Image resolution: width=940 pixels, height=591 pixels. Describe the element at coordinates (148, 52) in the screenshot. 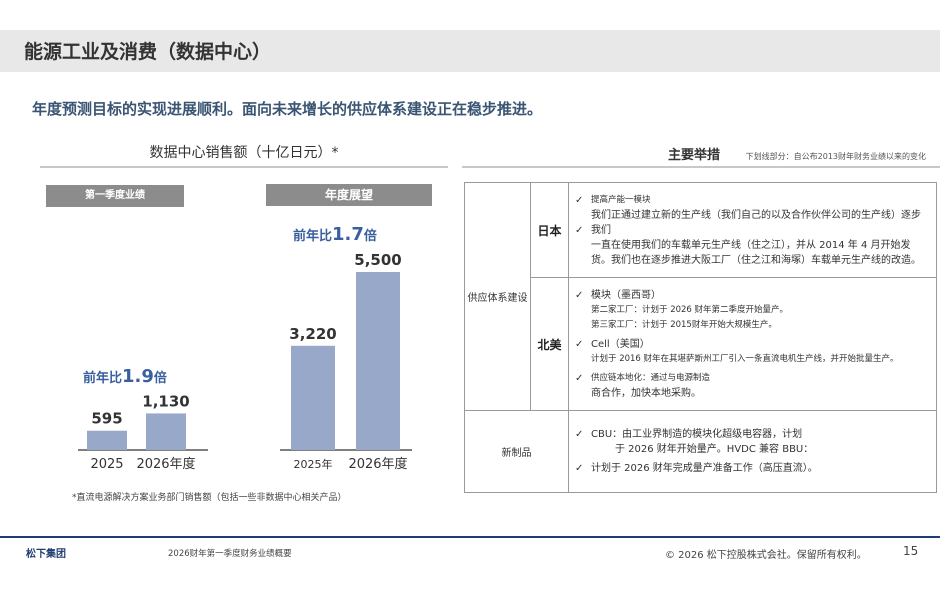

I see `page-title: 能源工业及消费（数据中心）` at that location.